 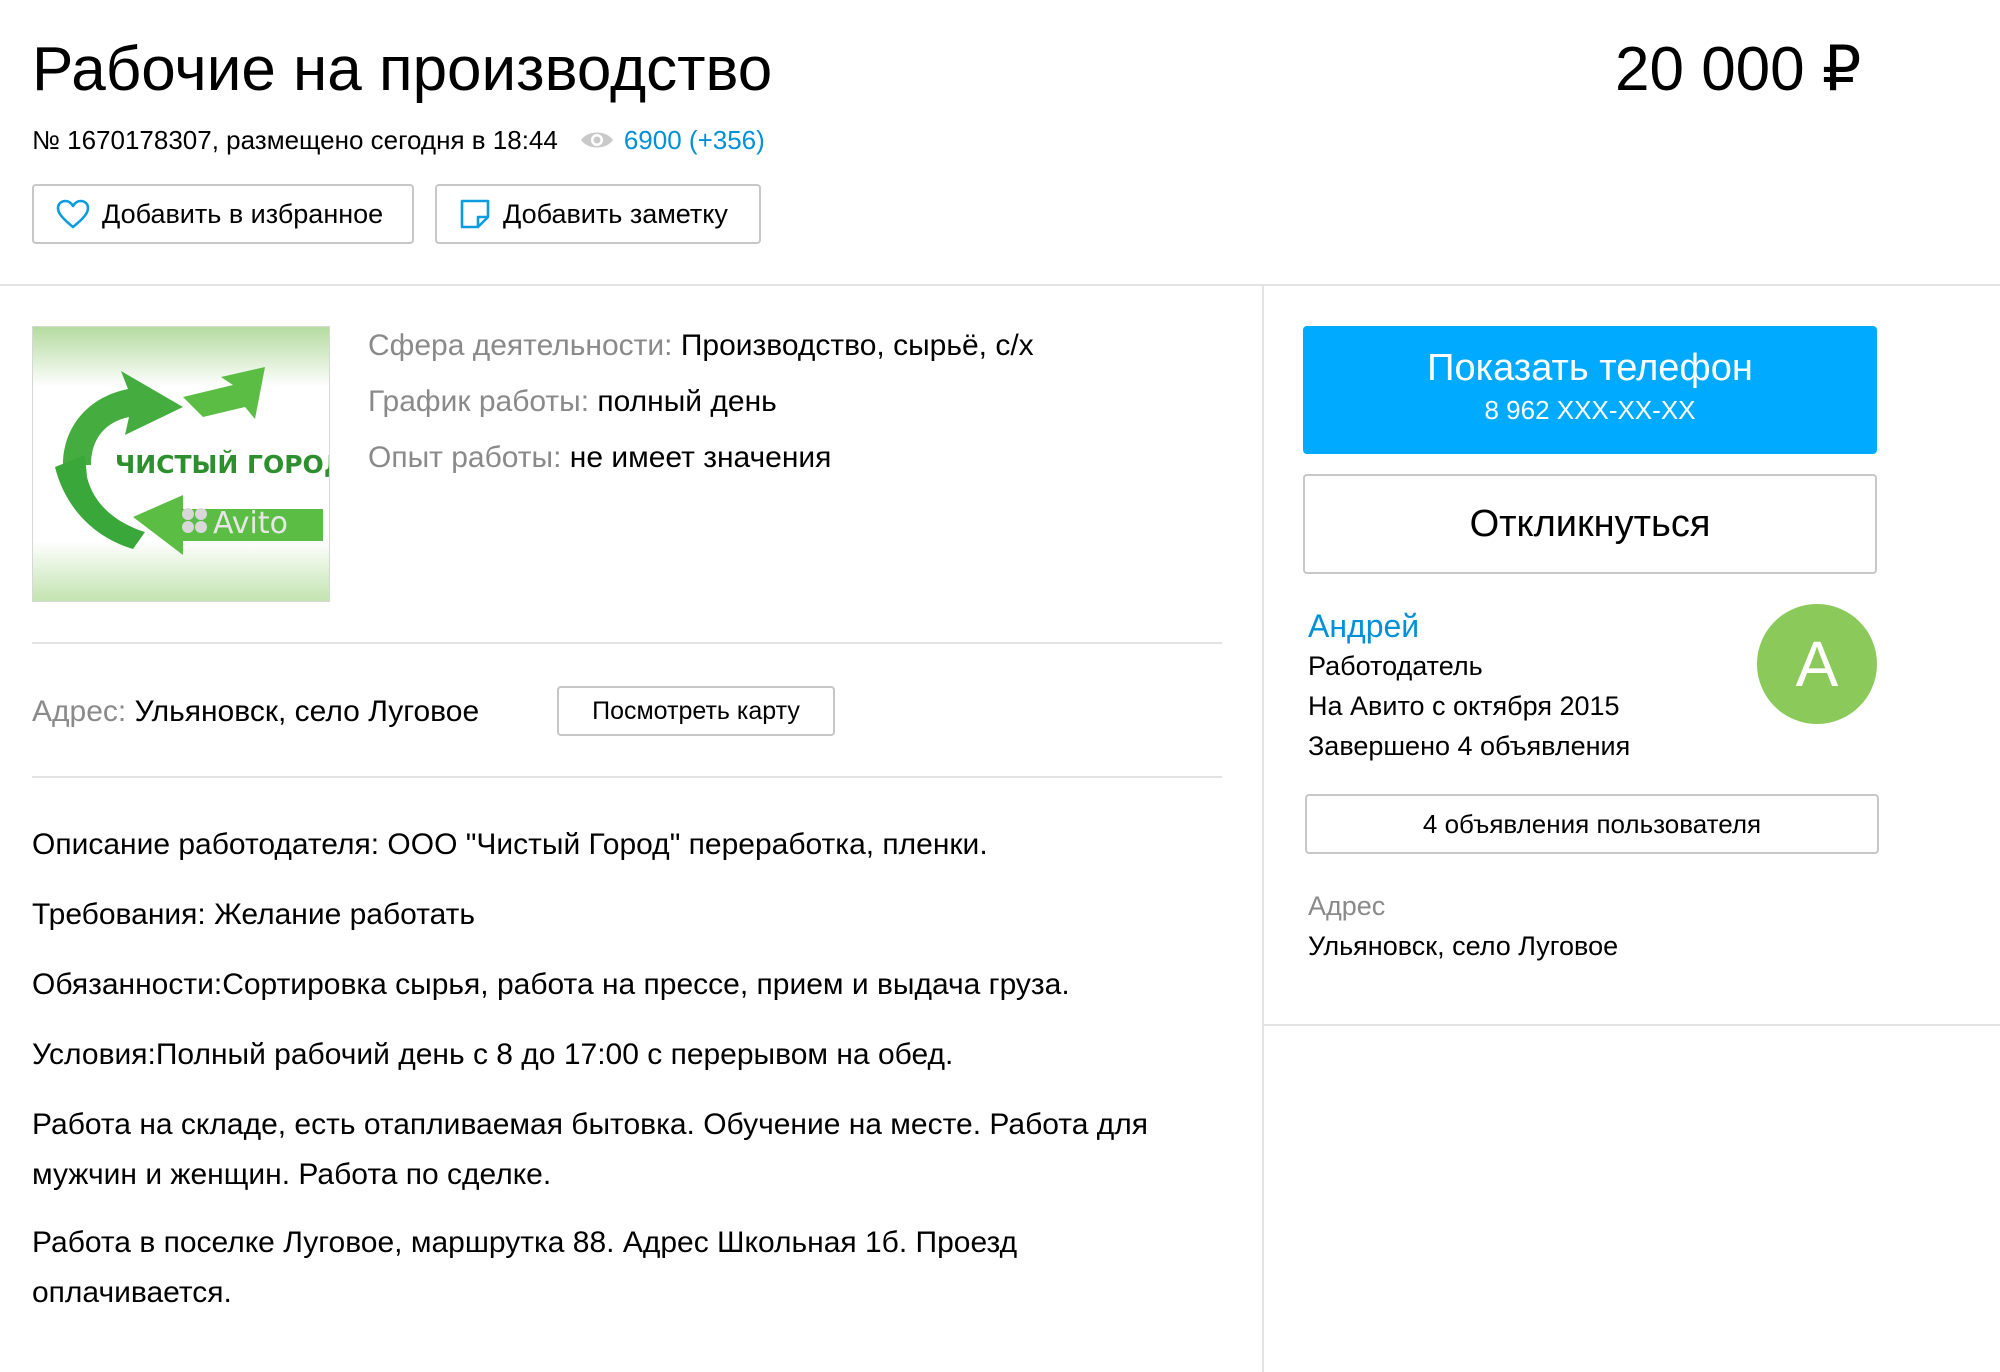 I want to click on page-title: Рабочие на производство, so click(x=402, y=69).